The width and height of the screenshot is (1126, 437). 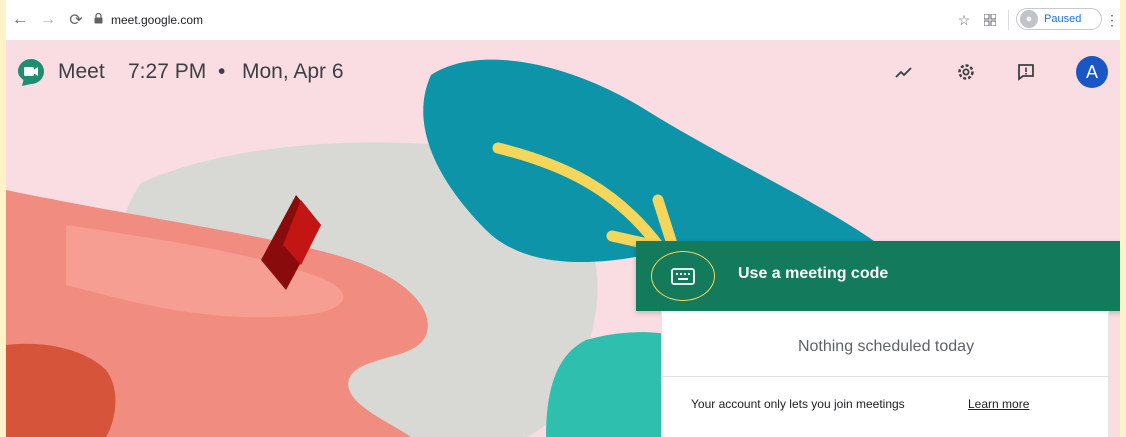 What do you see at coordinates (293, 71) in the screenshot?
I see `current-date: Mon, Apr 6` at bounding box center [293, 71].